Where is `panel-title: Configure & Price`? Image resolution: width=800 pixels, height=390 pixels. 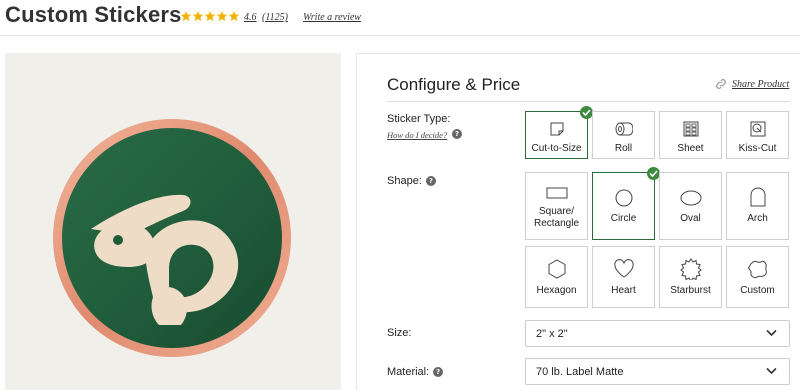
panel-title: Configure & Price is located at coordinates (454, 84).